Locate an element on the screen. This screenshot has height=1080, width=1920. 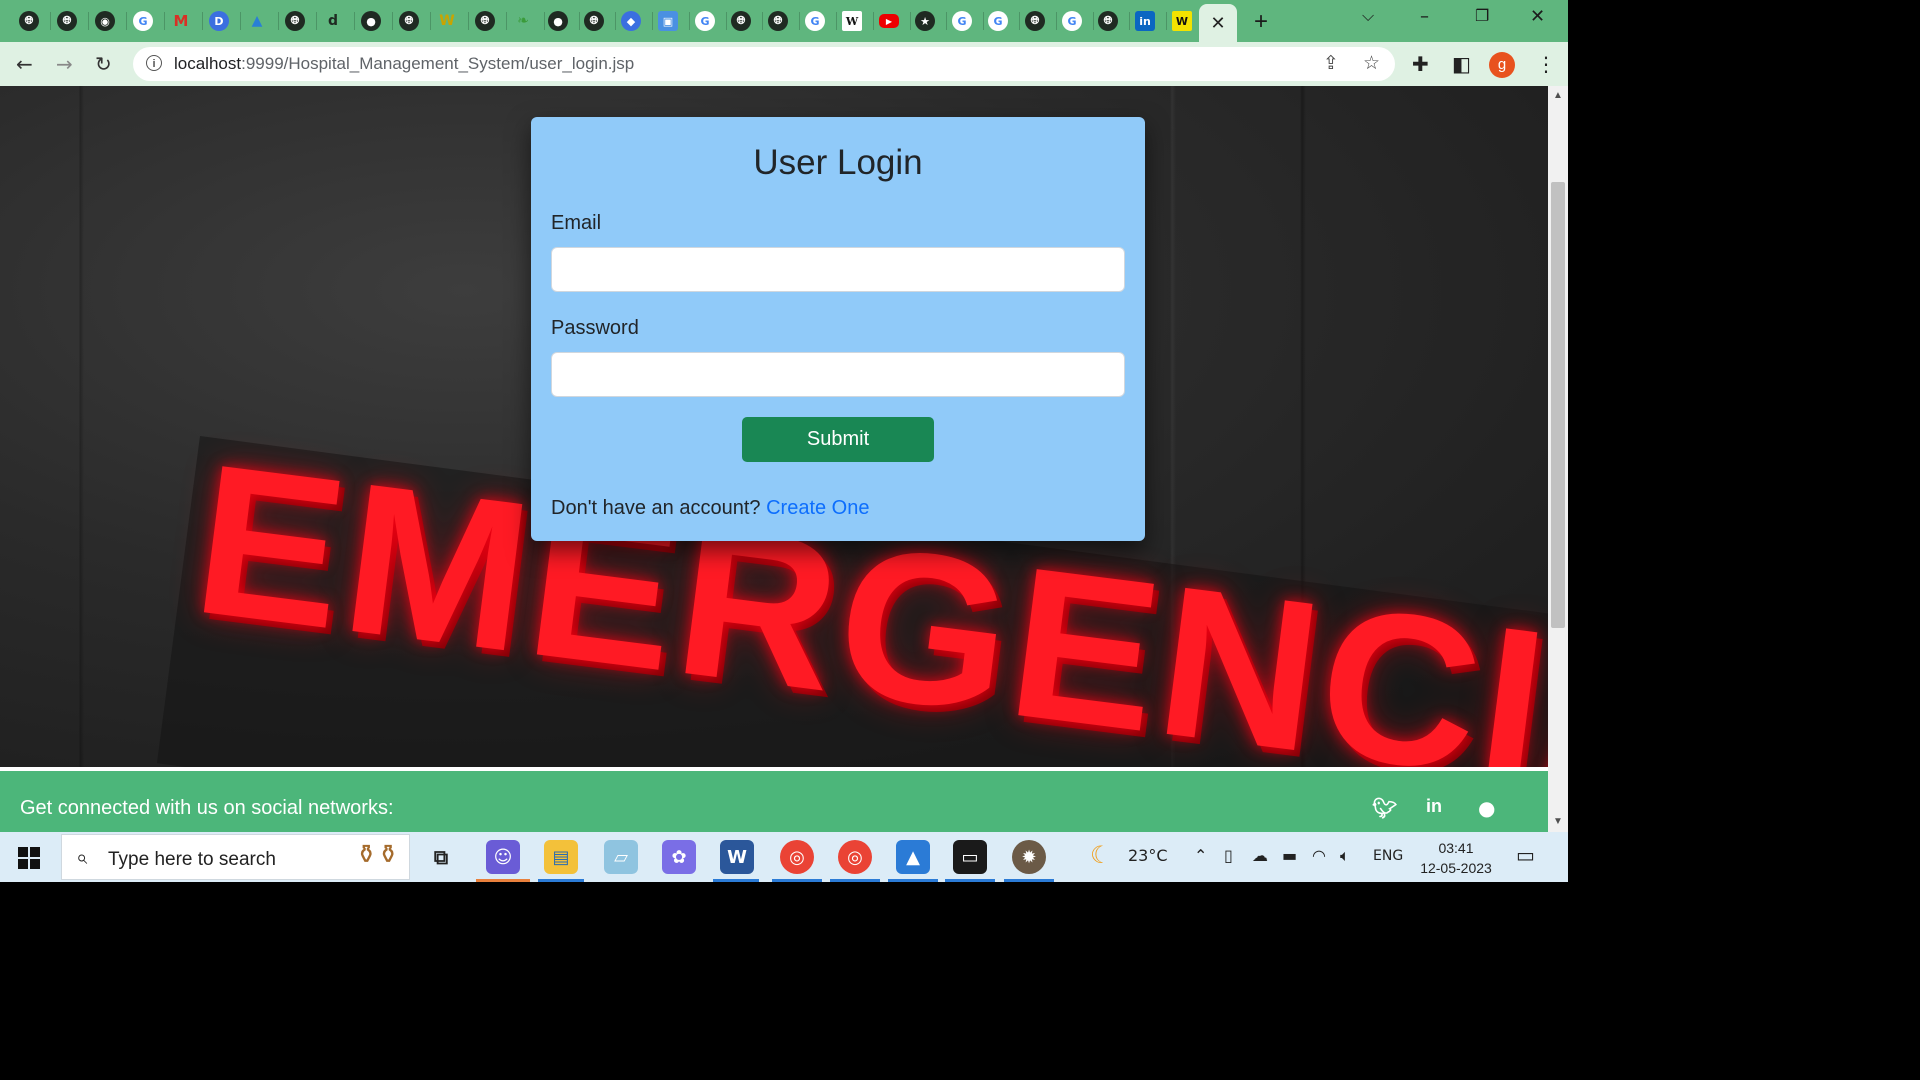
windows-start-icon is located at coordinates (29, 858).